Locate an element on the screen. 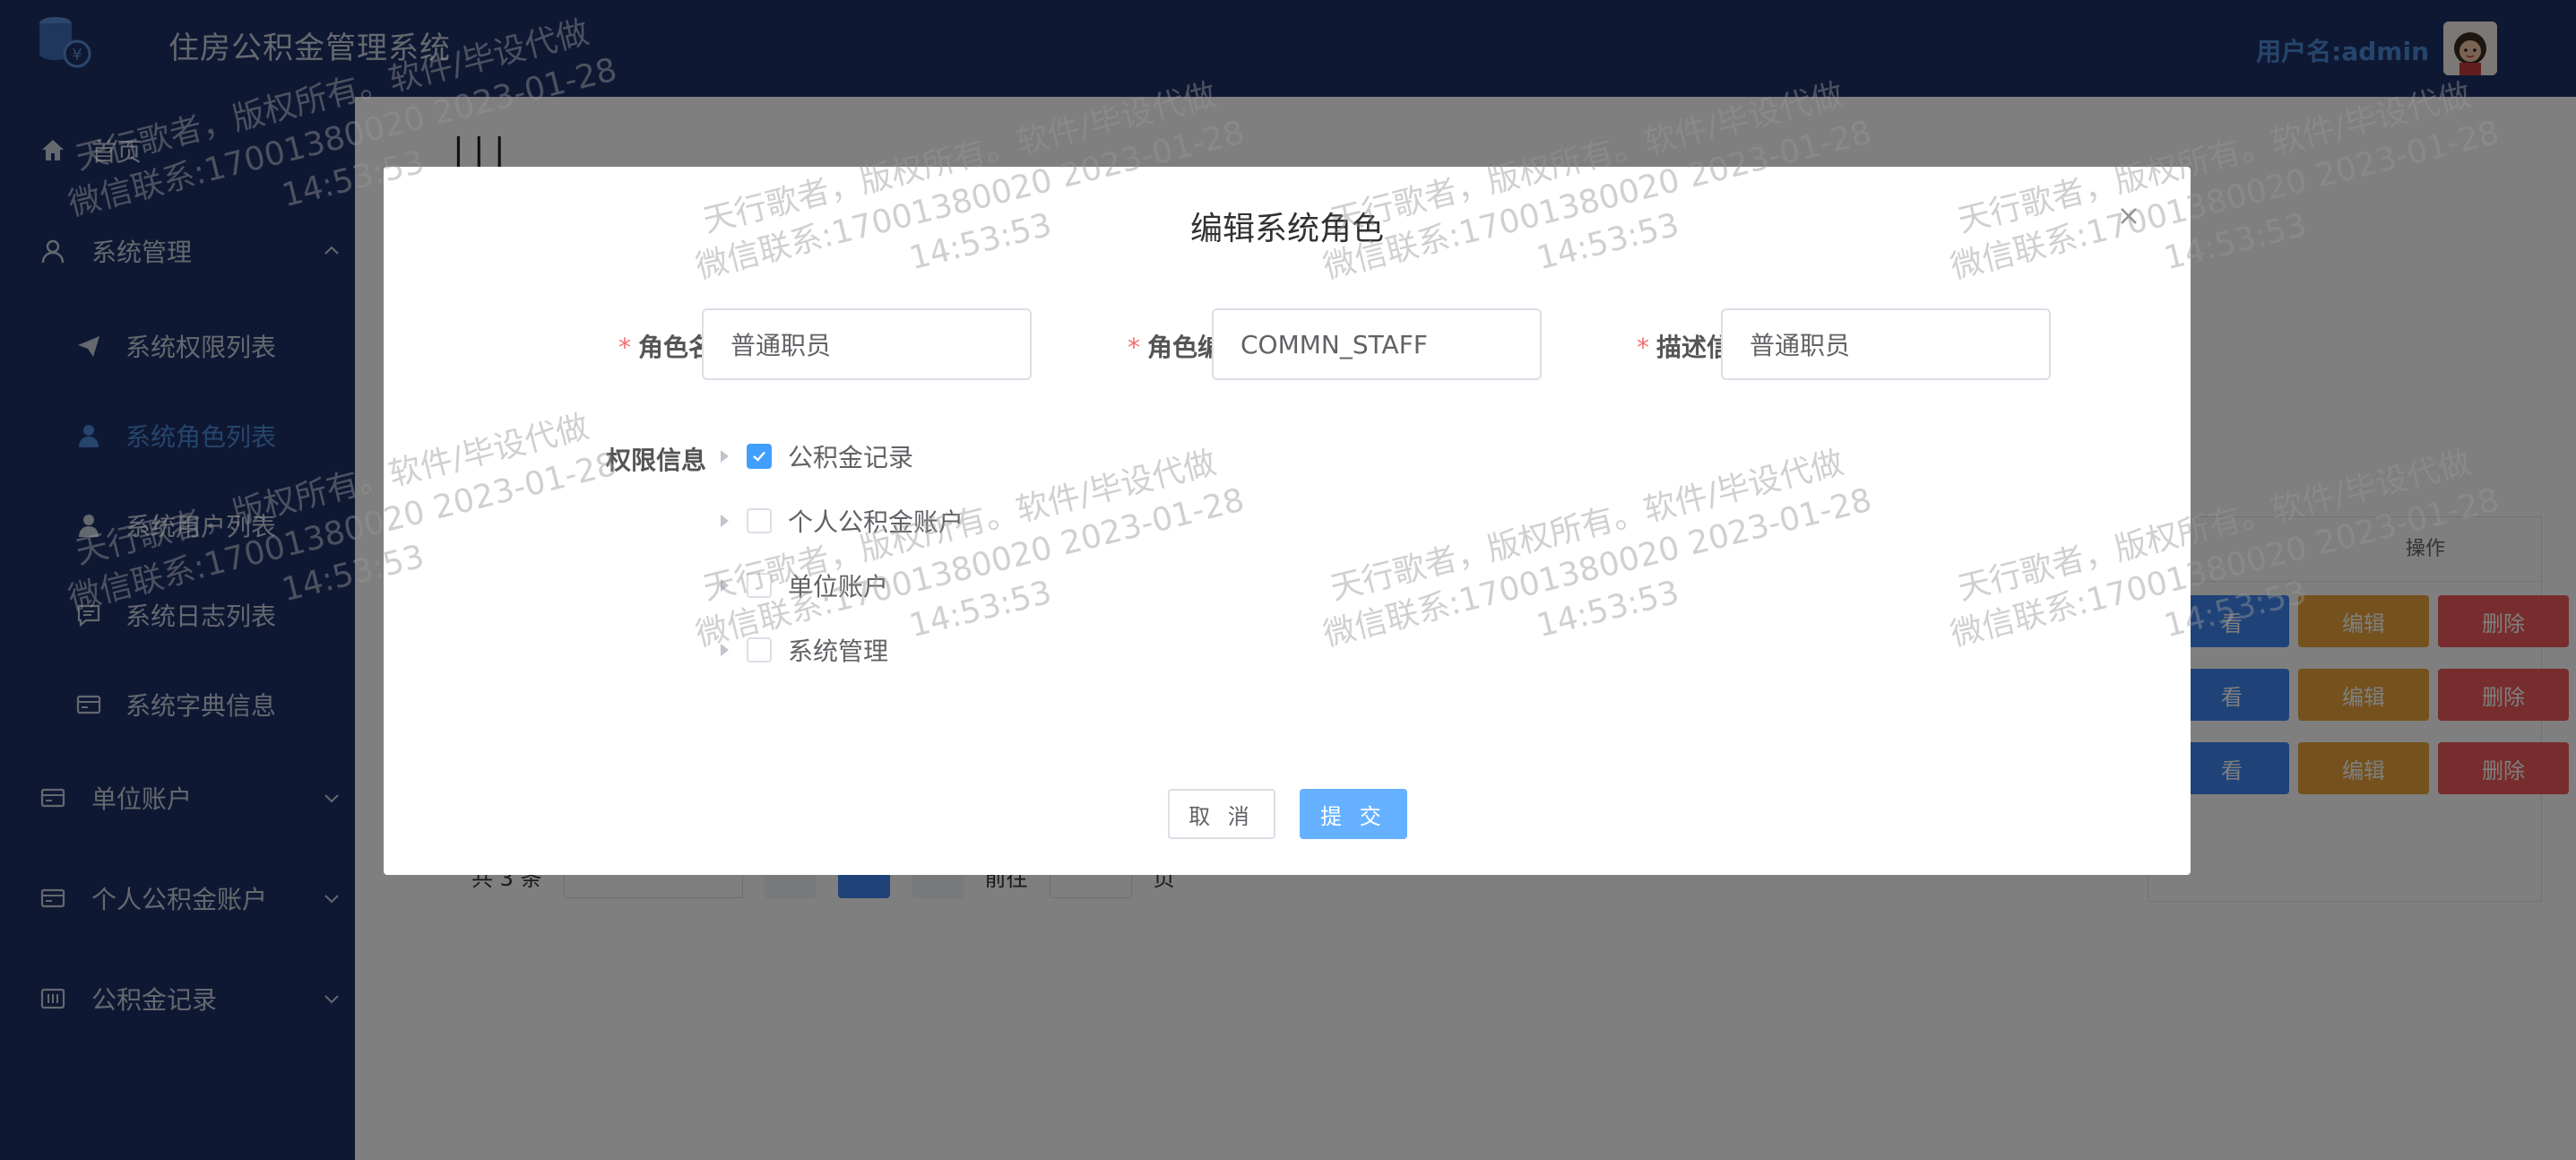 This screenshot has width=2576, height=1160. tree-node-label: 系统管理 is located at coordinates (838, 651).